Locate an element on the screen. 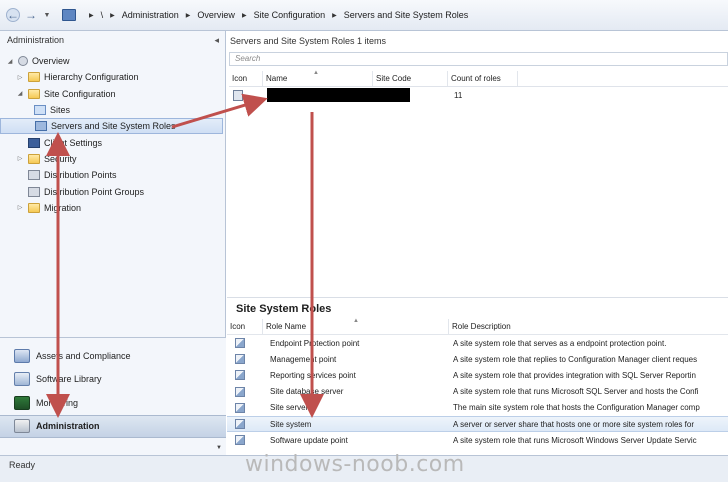  tree-item-label: Distribution Point Groups is located at coordinates (94, 191).